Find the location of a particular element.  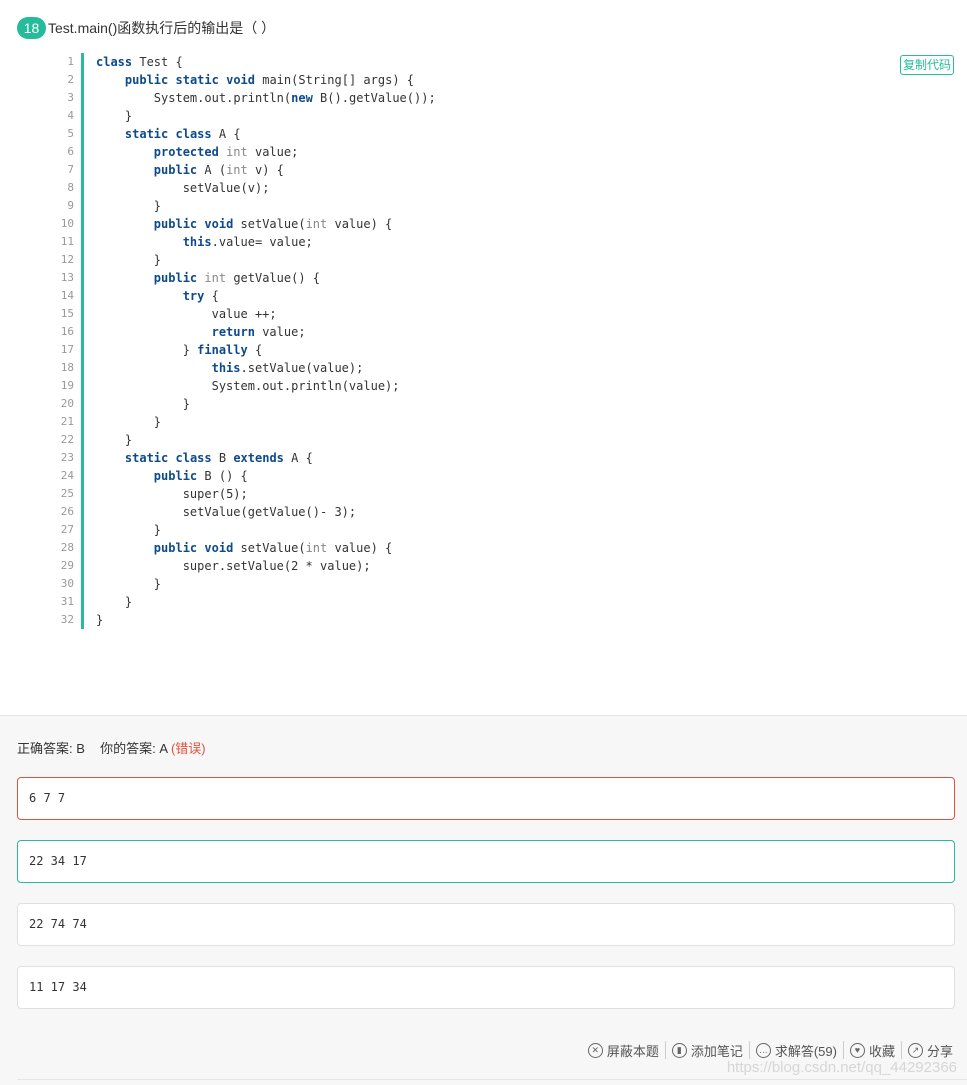

line-number: 7 is located at coordinates (70, 169).